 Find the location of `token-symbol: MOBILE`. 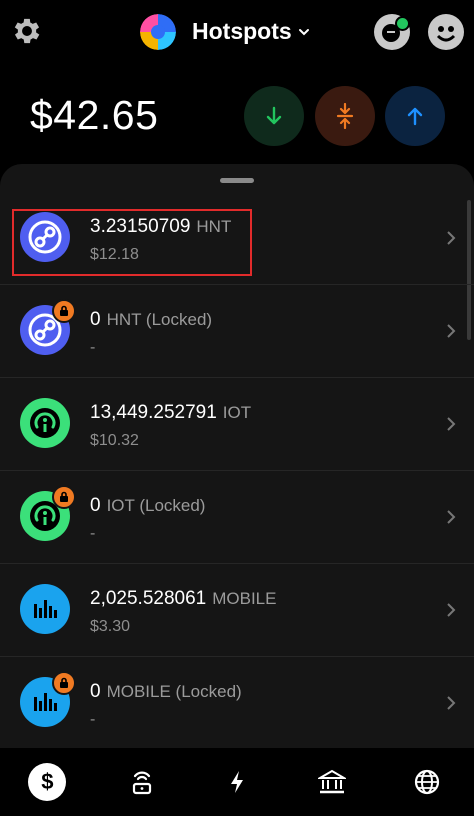

token-symbol: MOBILE is located at coordinates (244, 598).